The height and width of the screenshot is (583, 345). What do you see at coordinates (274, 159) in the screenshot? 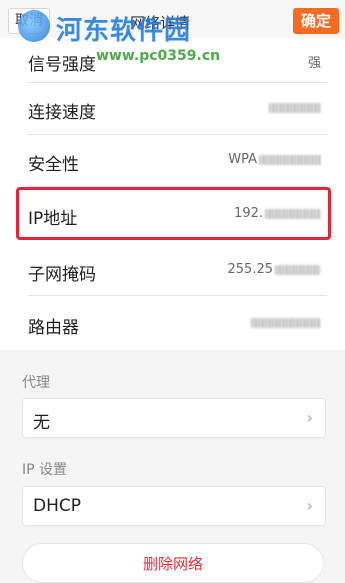
I see `detail-value: WPA` at bounding box center [274, 159].